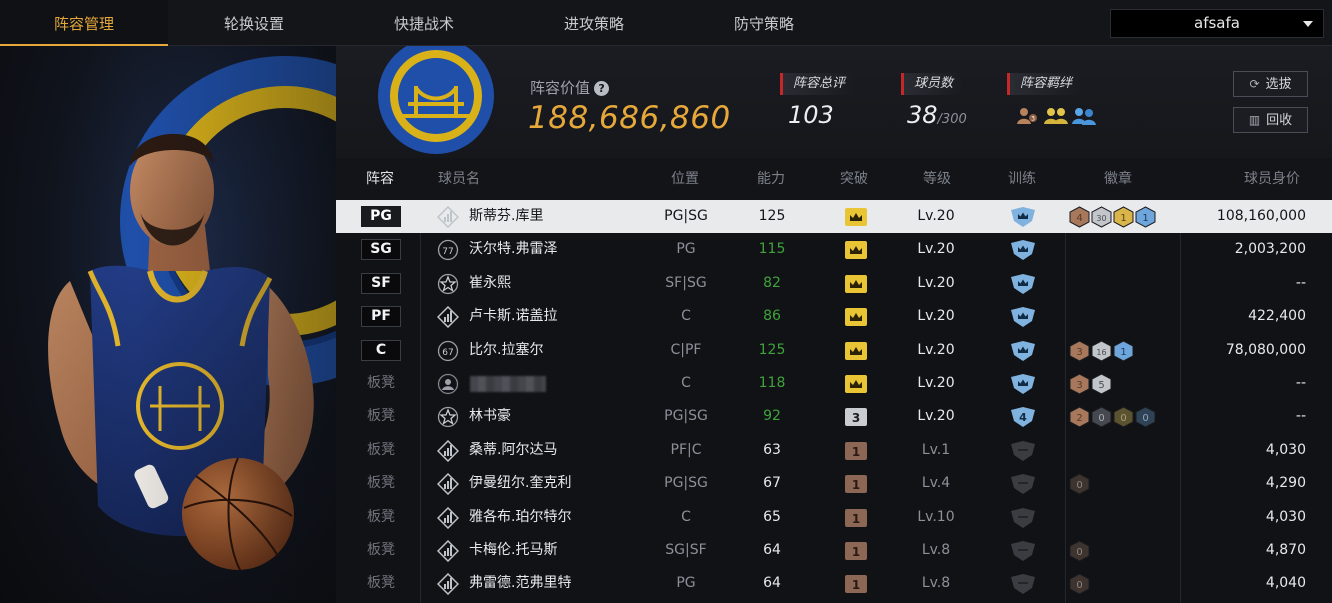 This screenshot has height=603, width=1332. What do you see at coordinates (811, 115) in the screenshot?
I see `team-rating: 103` at bounding box center [811, 115].